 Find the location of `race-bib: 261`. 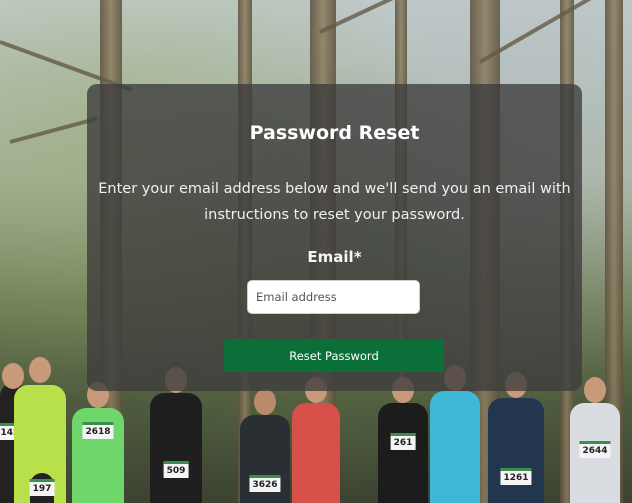

race-bib: 261 is located at coordinates (403, 441).